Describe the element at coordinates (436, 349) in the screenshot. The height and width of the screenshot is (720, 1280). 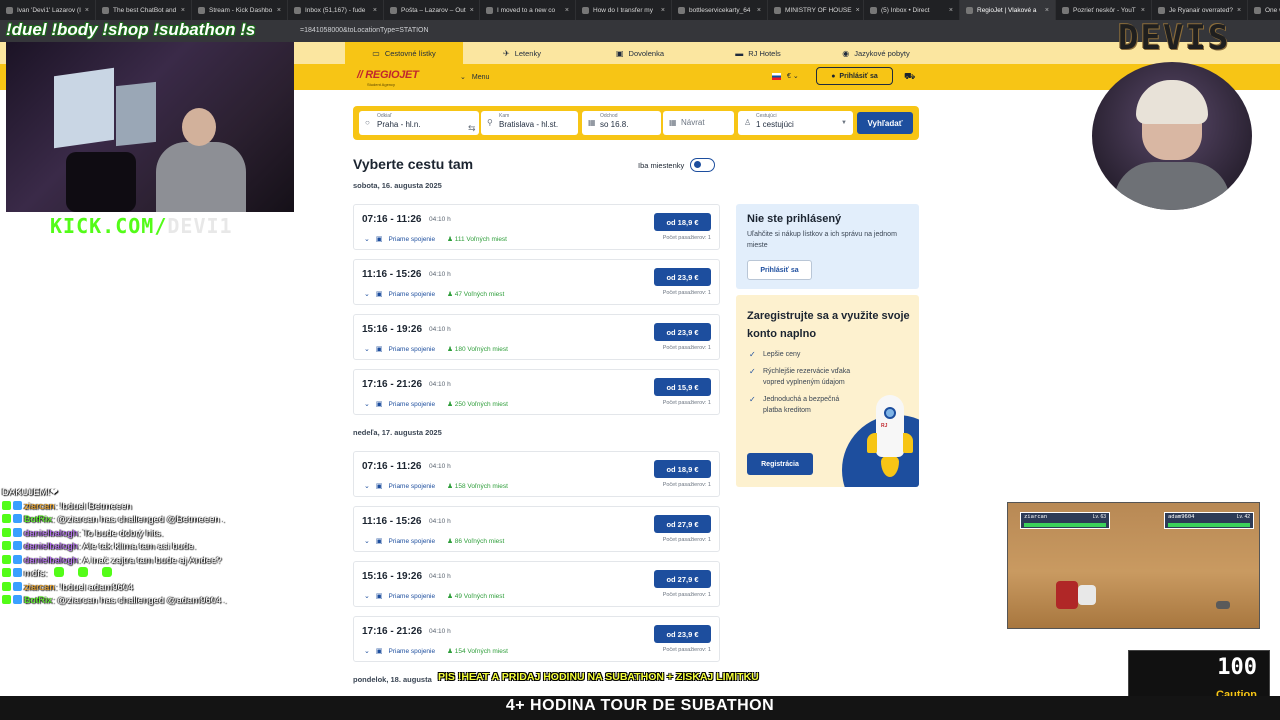
I see `connection-details: ⌄ ▣ Priame spojenie ♟ 180 Voľných miest` at that location.